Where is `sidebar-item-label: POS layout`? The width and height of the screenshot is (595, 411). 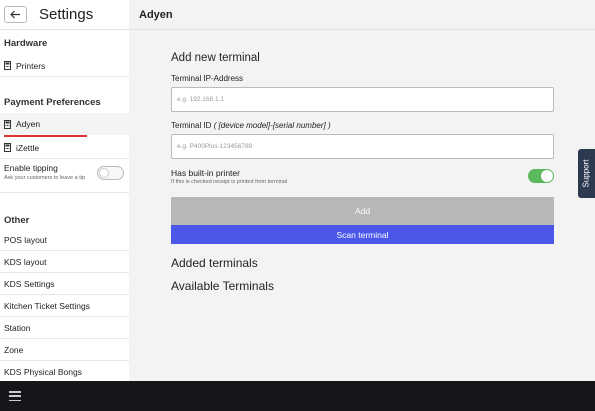 sidebar-item-label: POS layout is located at coordinates (25, 239).